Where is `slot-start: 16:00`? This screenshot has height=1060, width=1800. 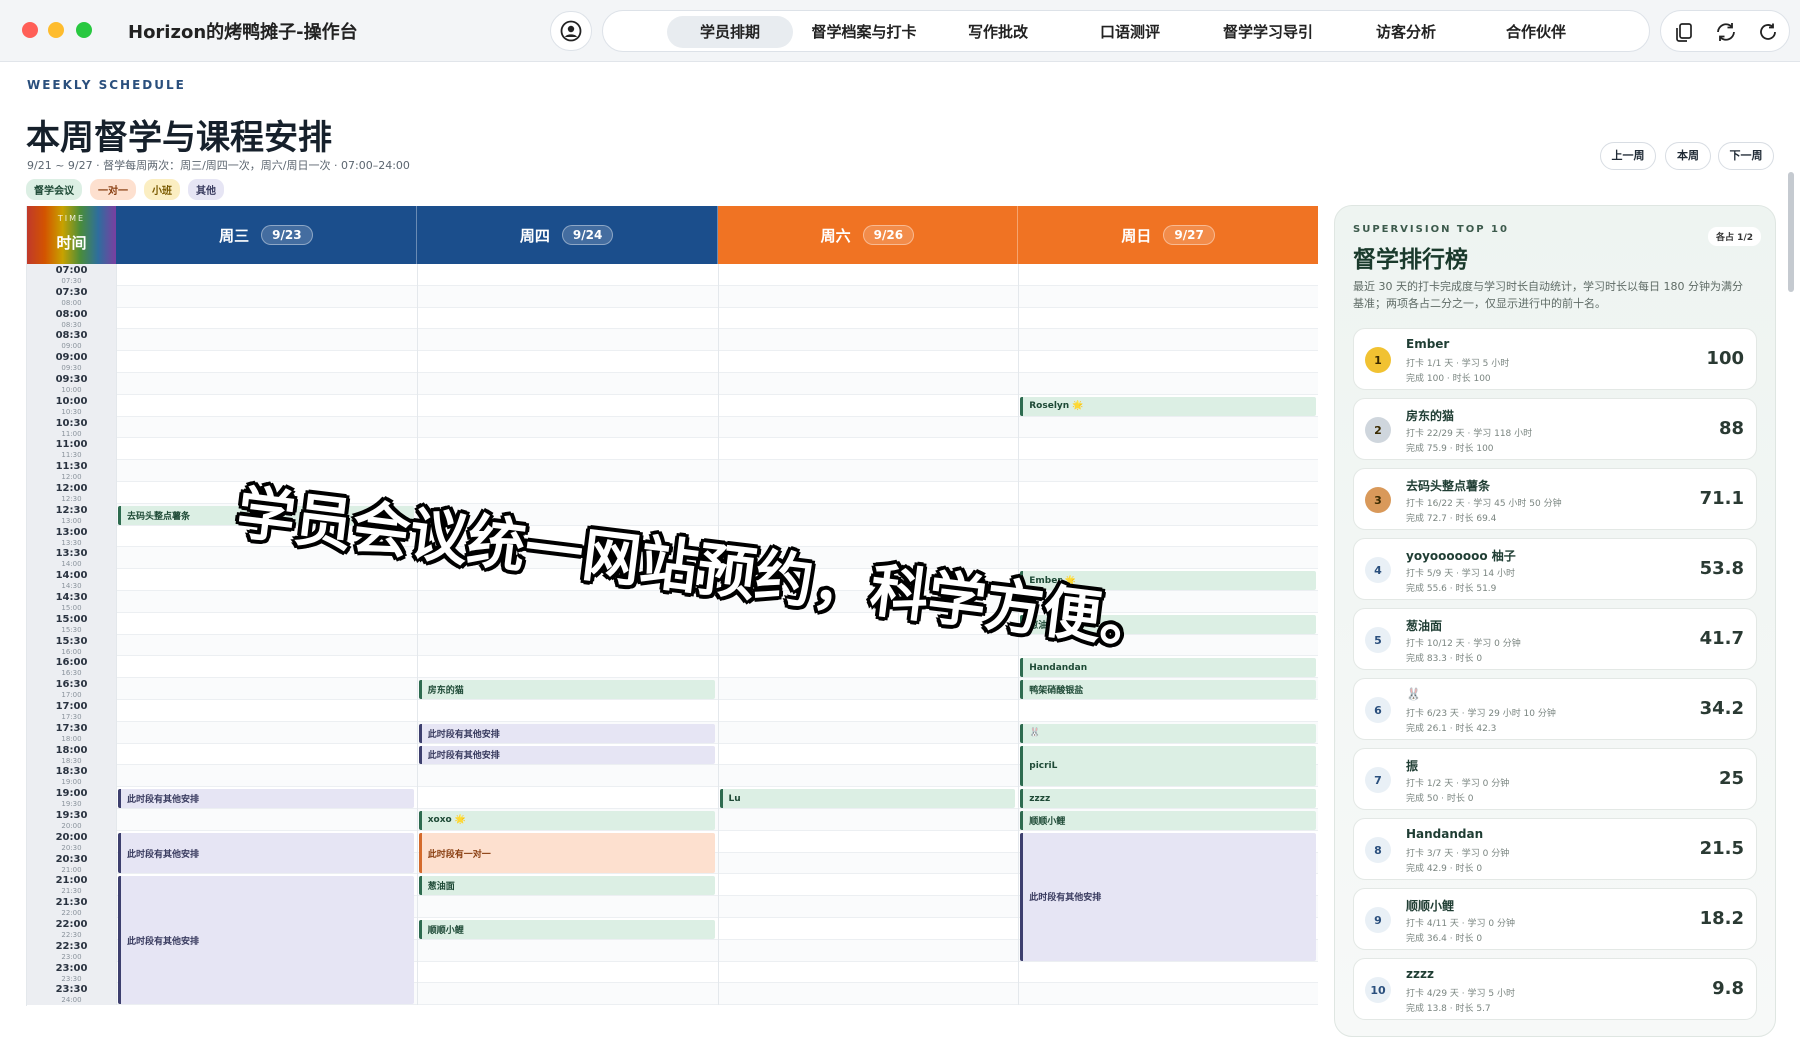
slot-start: 16:00 is located at coordinates (71, 663).